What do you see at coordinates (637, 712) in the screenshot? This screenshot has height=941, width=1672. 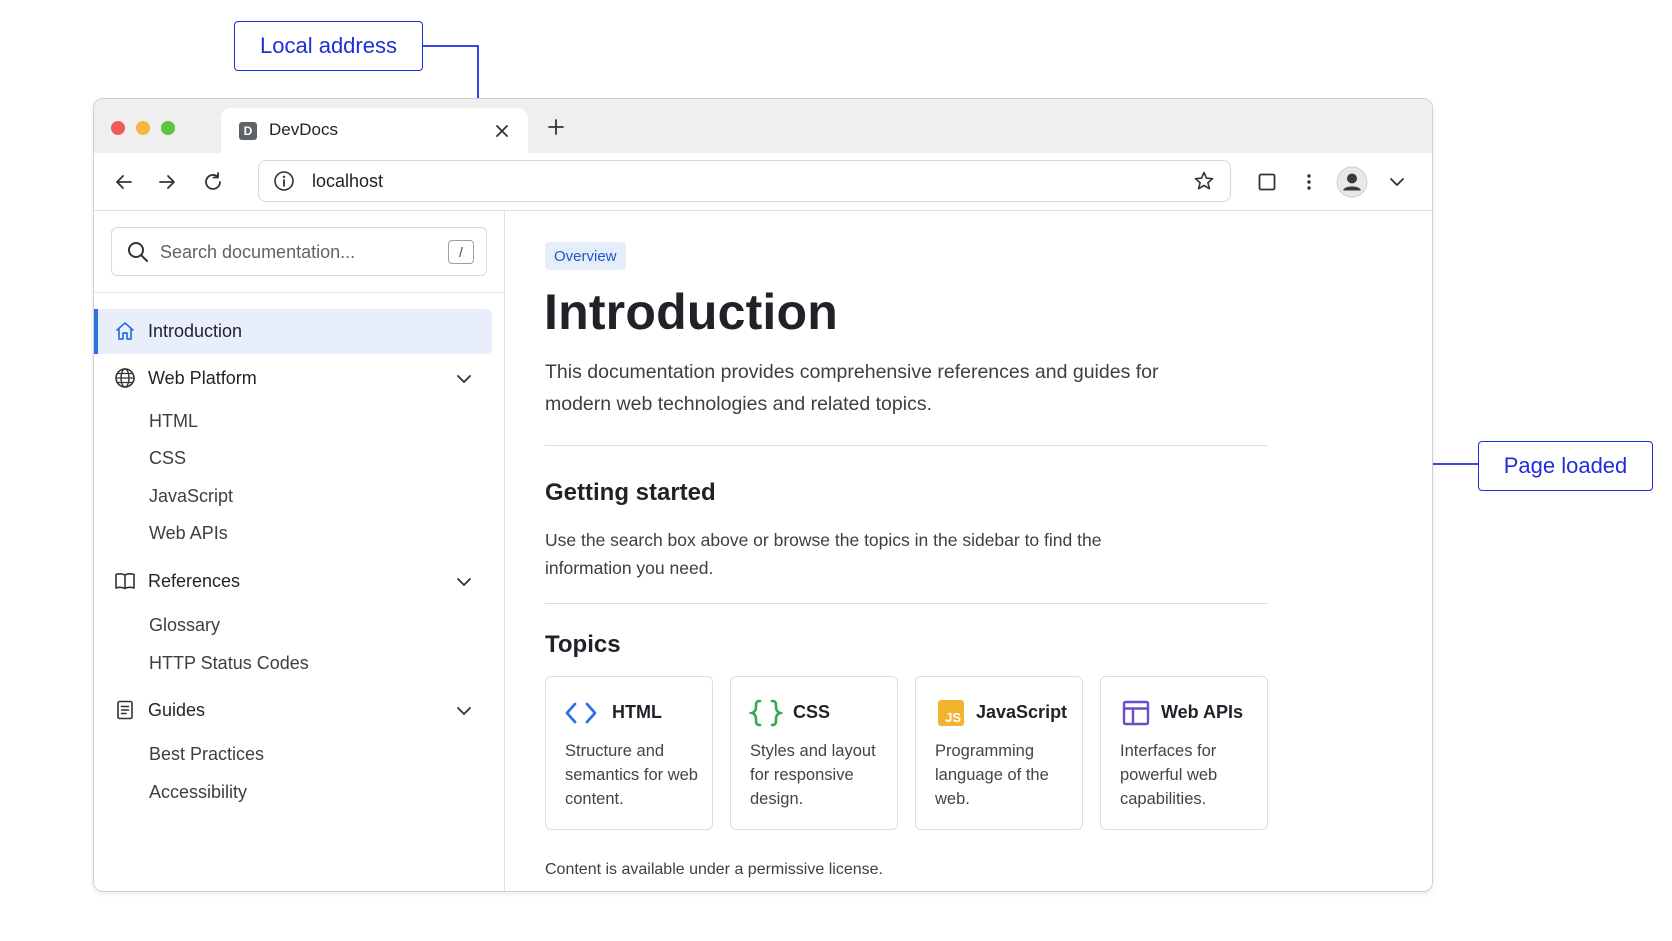 I see `topic-card-title: HTML` at bounding box center [637, 712].